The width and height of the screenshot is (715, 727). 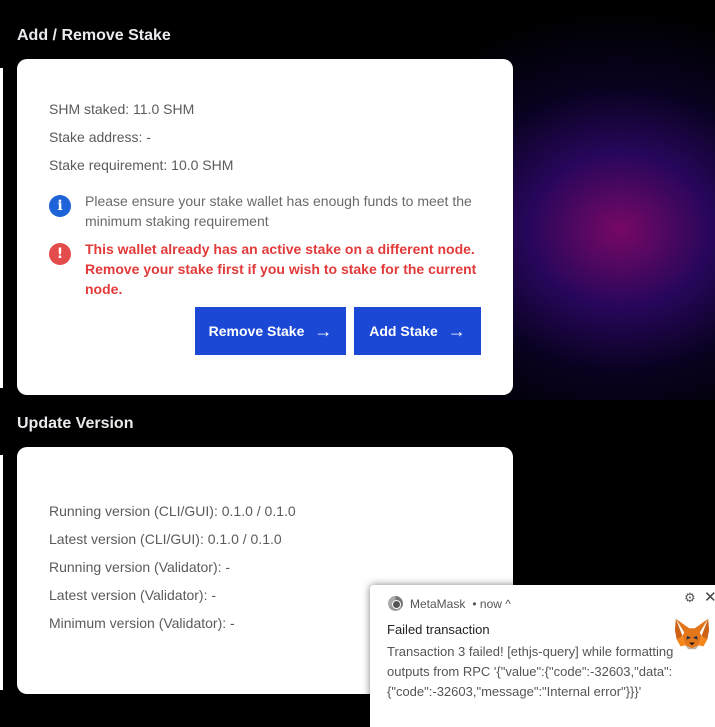 I want to click on stake-section-title: Add / Remove Stake, so click(x=94, y=35).